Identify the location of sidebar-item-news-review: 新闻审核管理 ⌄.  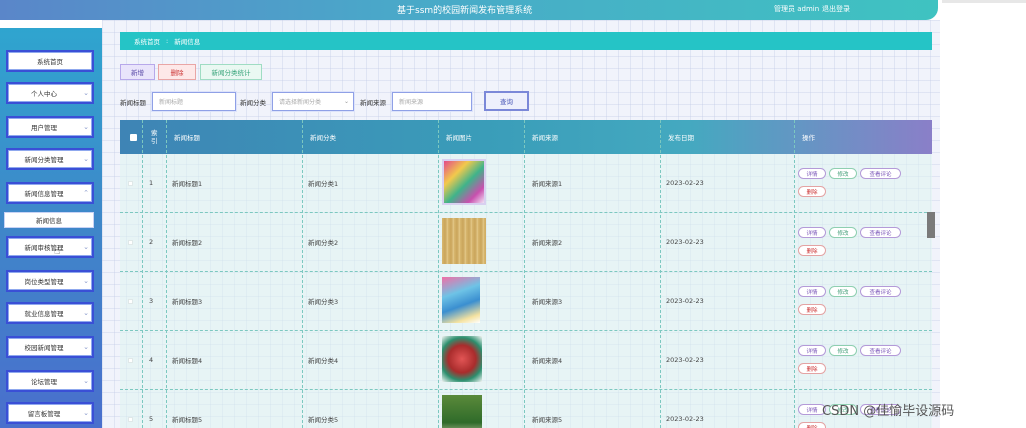
(50, 247).